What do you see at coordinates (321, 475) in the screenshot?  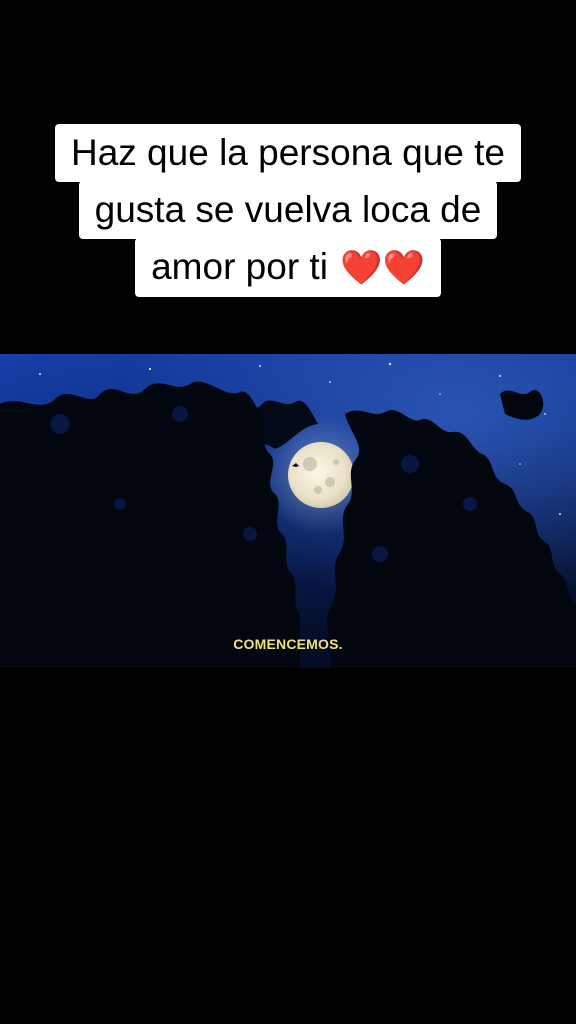 I see `moon` at bounding box center [321, 475].